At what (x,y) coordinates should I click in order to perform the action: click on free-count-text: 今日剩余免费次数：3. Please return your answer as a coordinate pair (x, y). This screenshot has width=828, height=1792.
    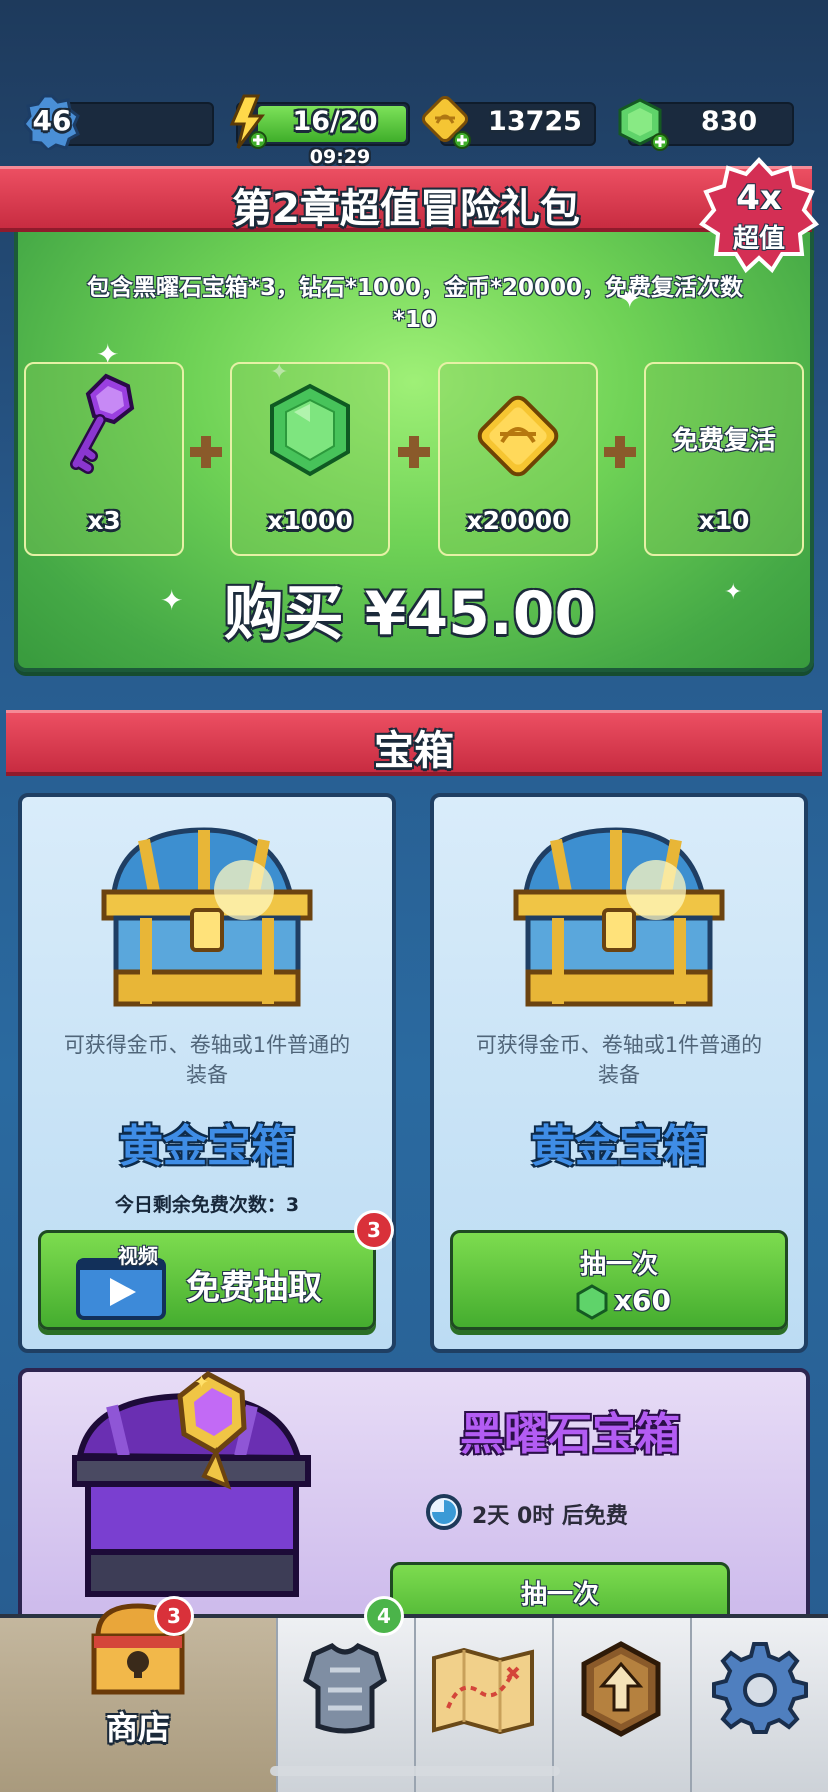
    Looking at the image, I should click on (207, 1205).